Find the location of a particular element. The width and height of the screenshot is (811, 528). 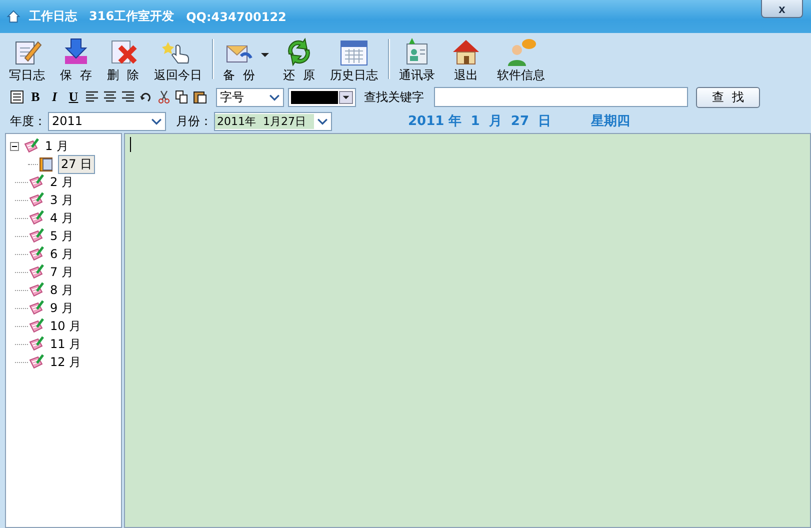

search-field is located at coordinates (561, 97).